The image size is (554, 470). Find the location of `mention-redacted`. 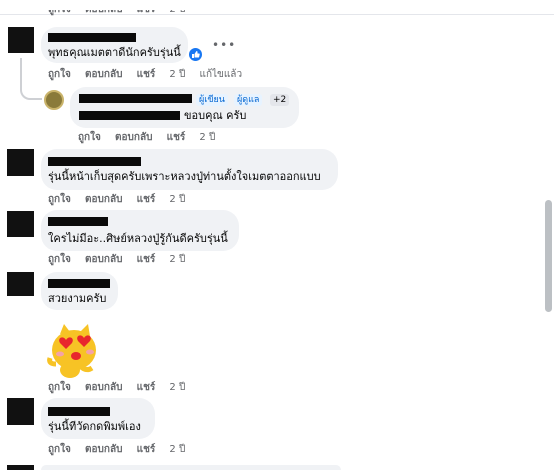

mention-redacted is located at coordinates (129, 115).